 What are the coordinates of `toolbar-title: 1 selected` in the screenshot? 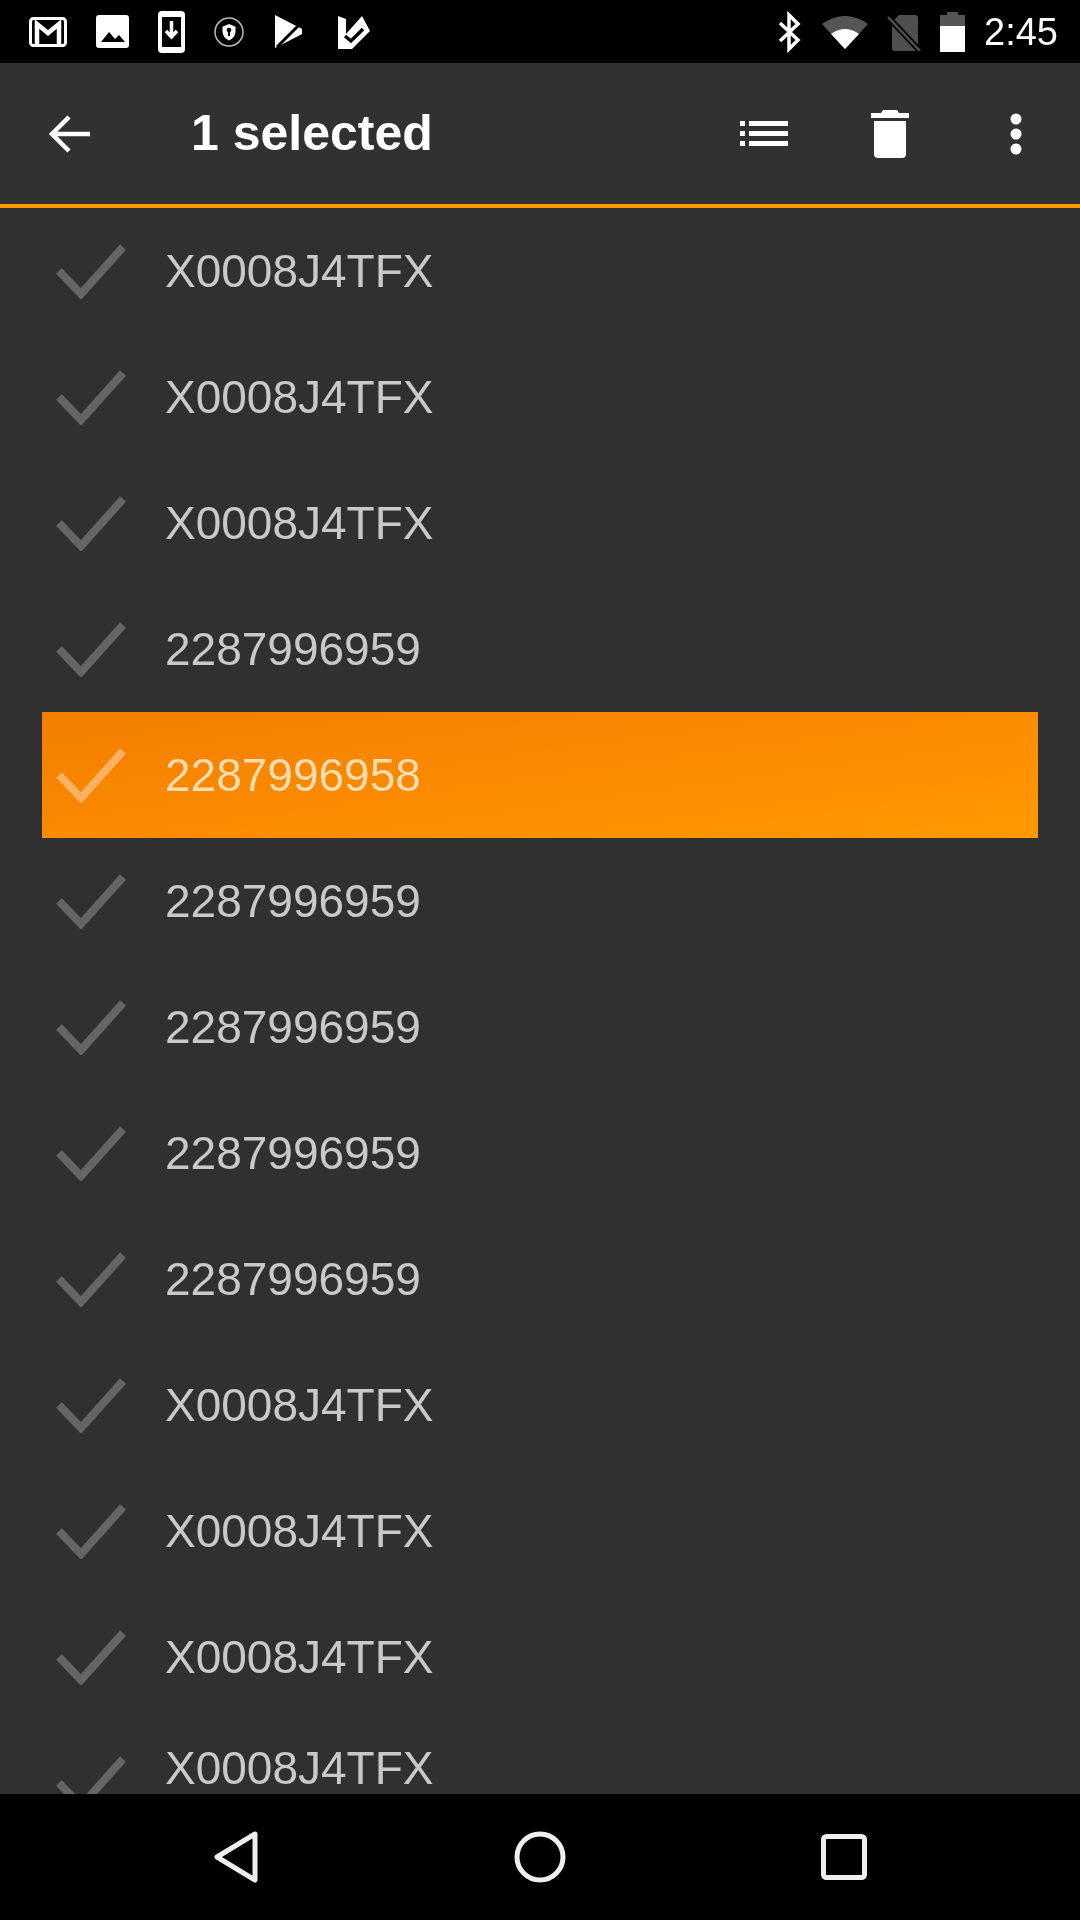 It's located at (312, 133).